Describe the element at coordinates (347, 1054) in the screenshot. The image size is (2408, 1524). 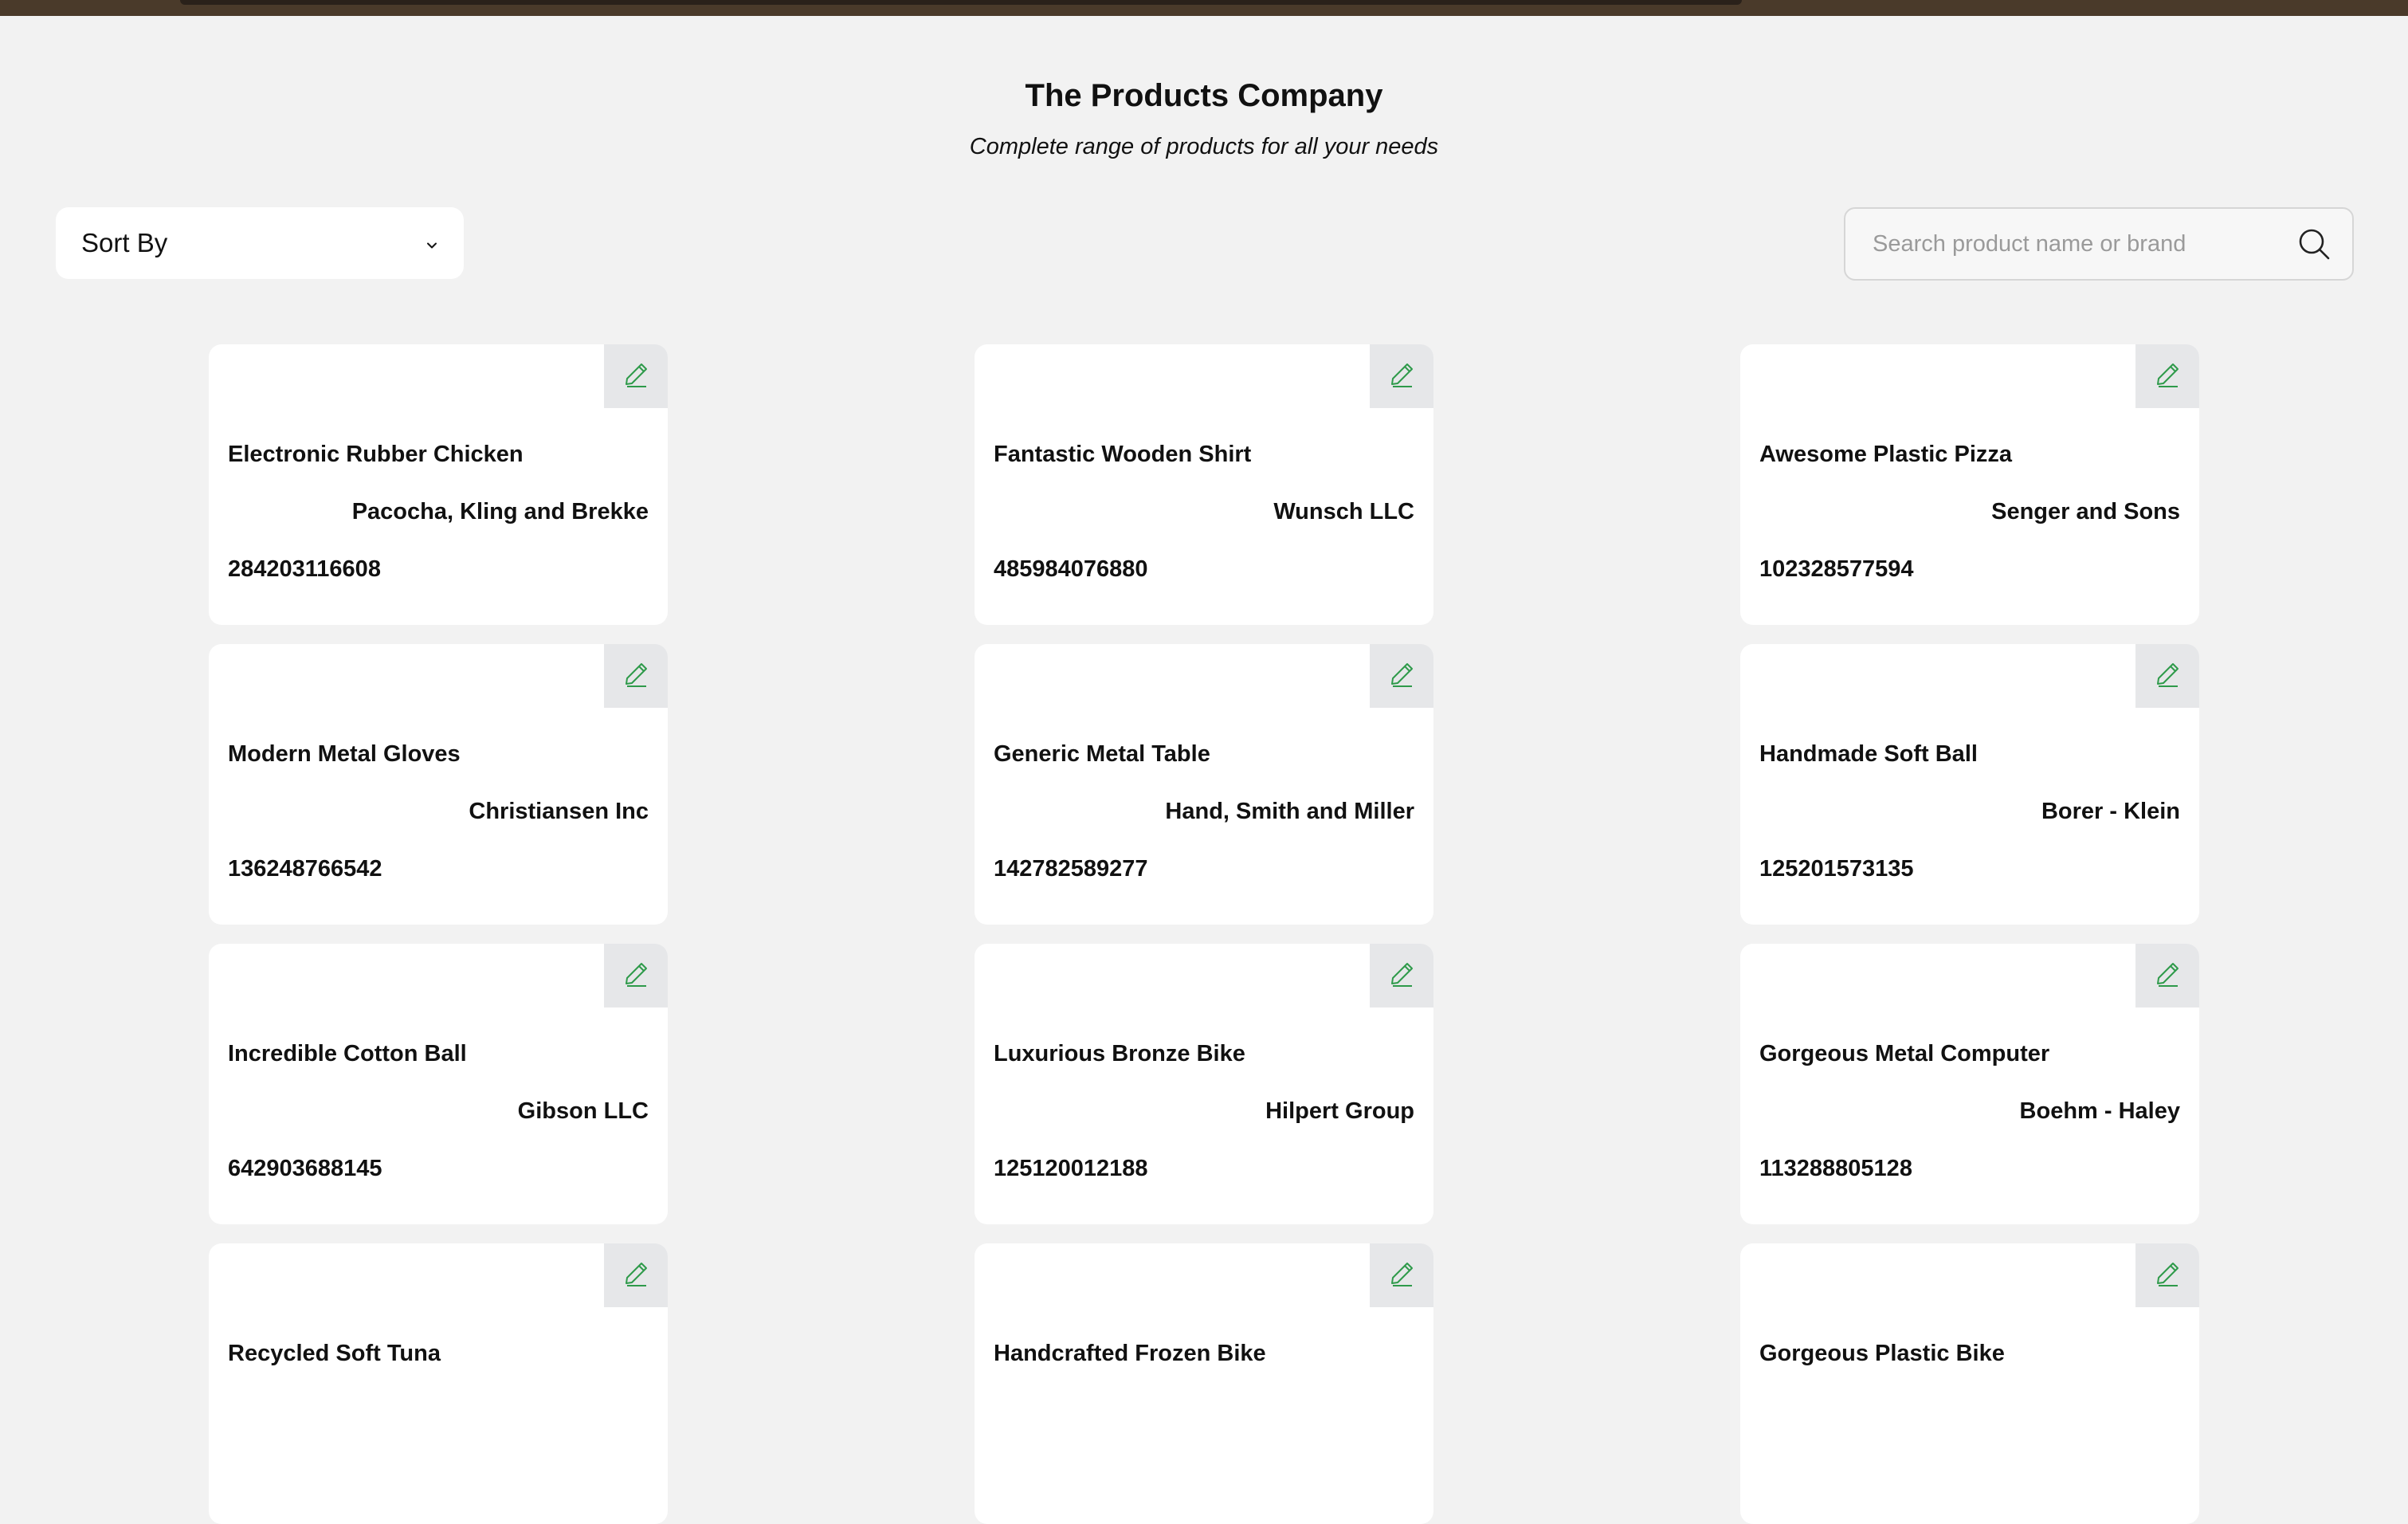
I see `product-name: Incredible Cotton Ball` at that location.